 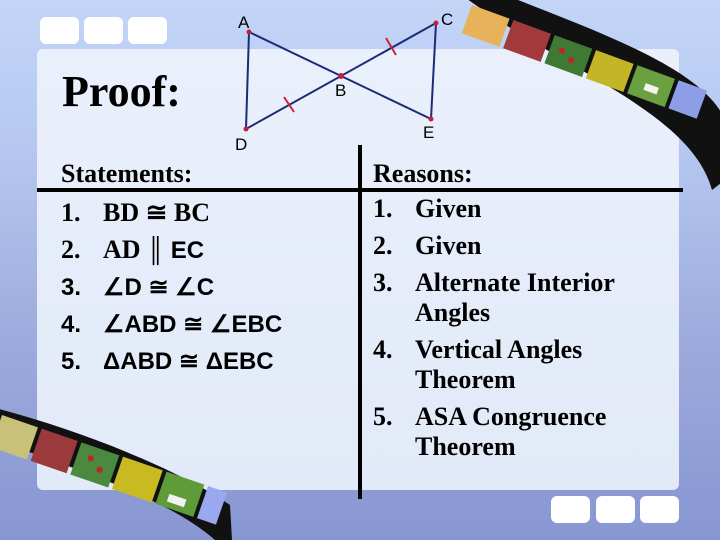 I want to click on segment-ce, so click(x=433, y=71).